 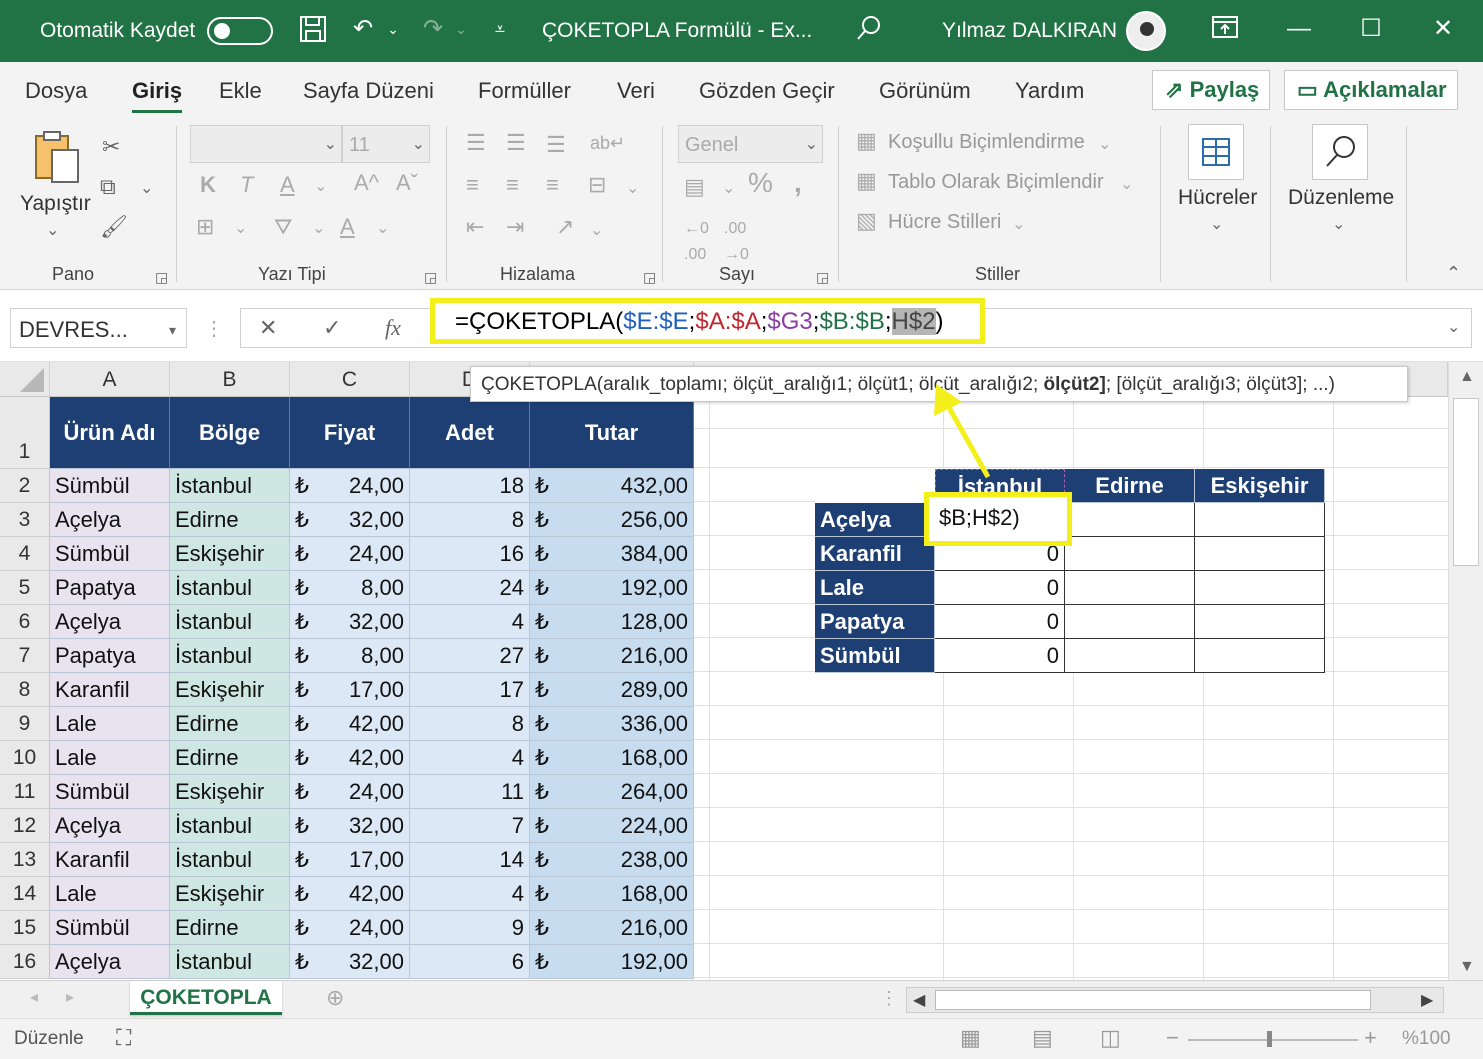 What do you see at coordinates (55, 204) in the screenshot?
I see `paste-label: Yapıştır` at bounding box center [55, 204].